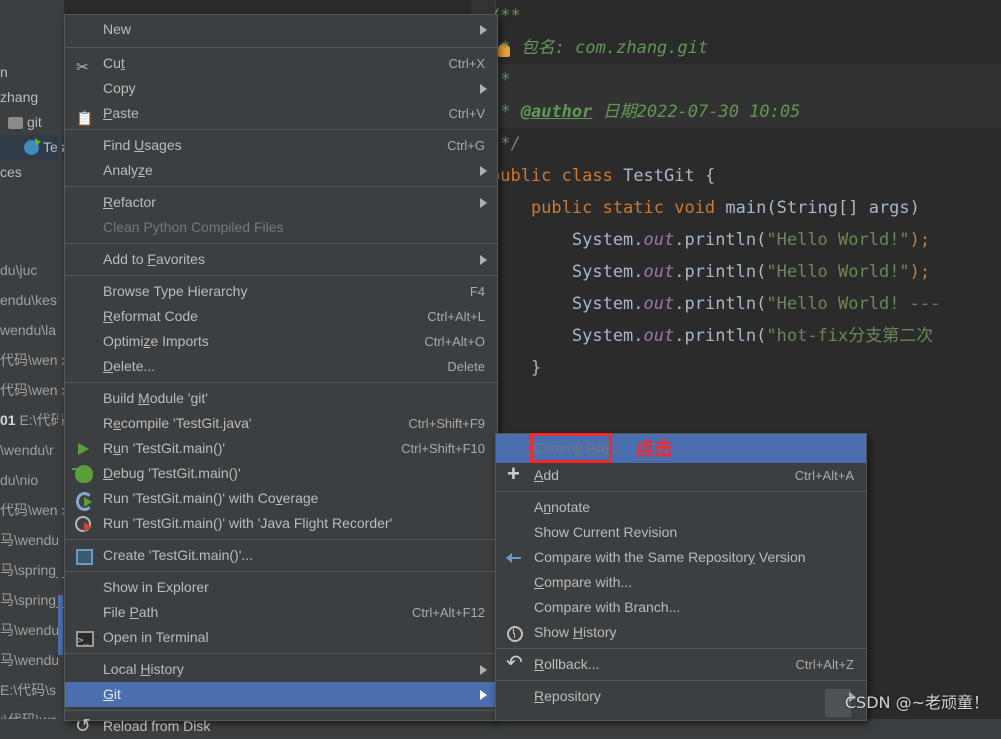 The image size is (1001, 739). What do you see at coordinates (281, 65) in the screenshot?
I see `menu-item-cut: Cut Ctrl+X` at bounding box center [281, 65].